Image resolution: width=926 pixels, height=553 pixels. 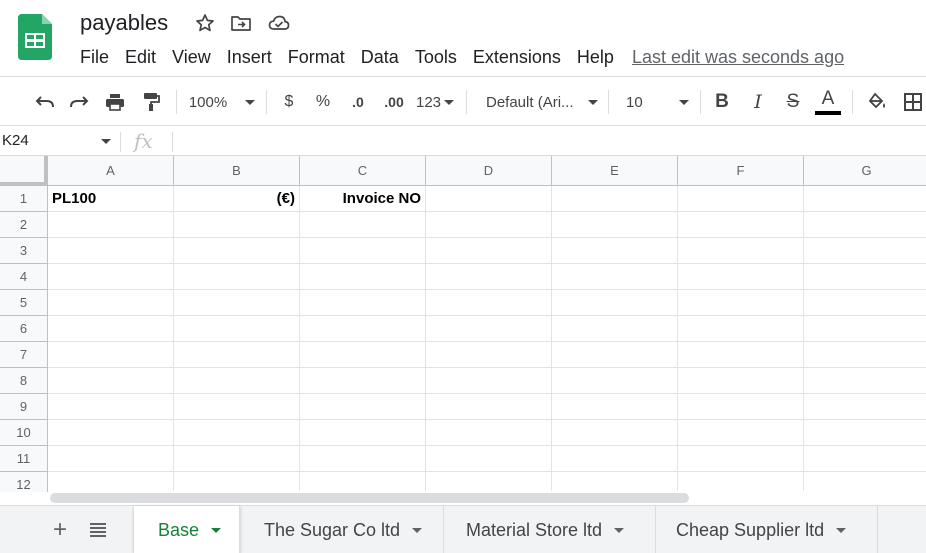 I want to click on cell-d3, so click(x=489, y=251).